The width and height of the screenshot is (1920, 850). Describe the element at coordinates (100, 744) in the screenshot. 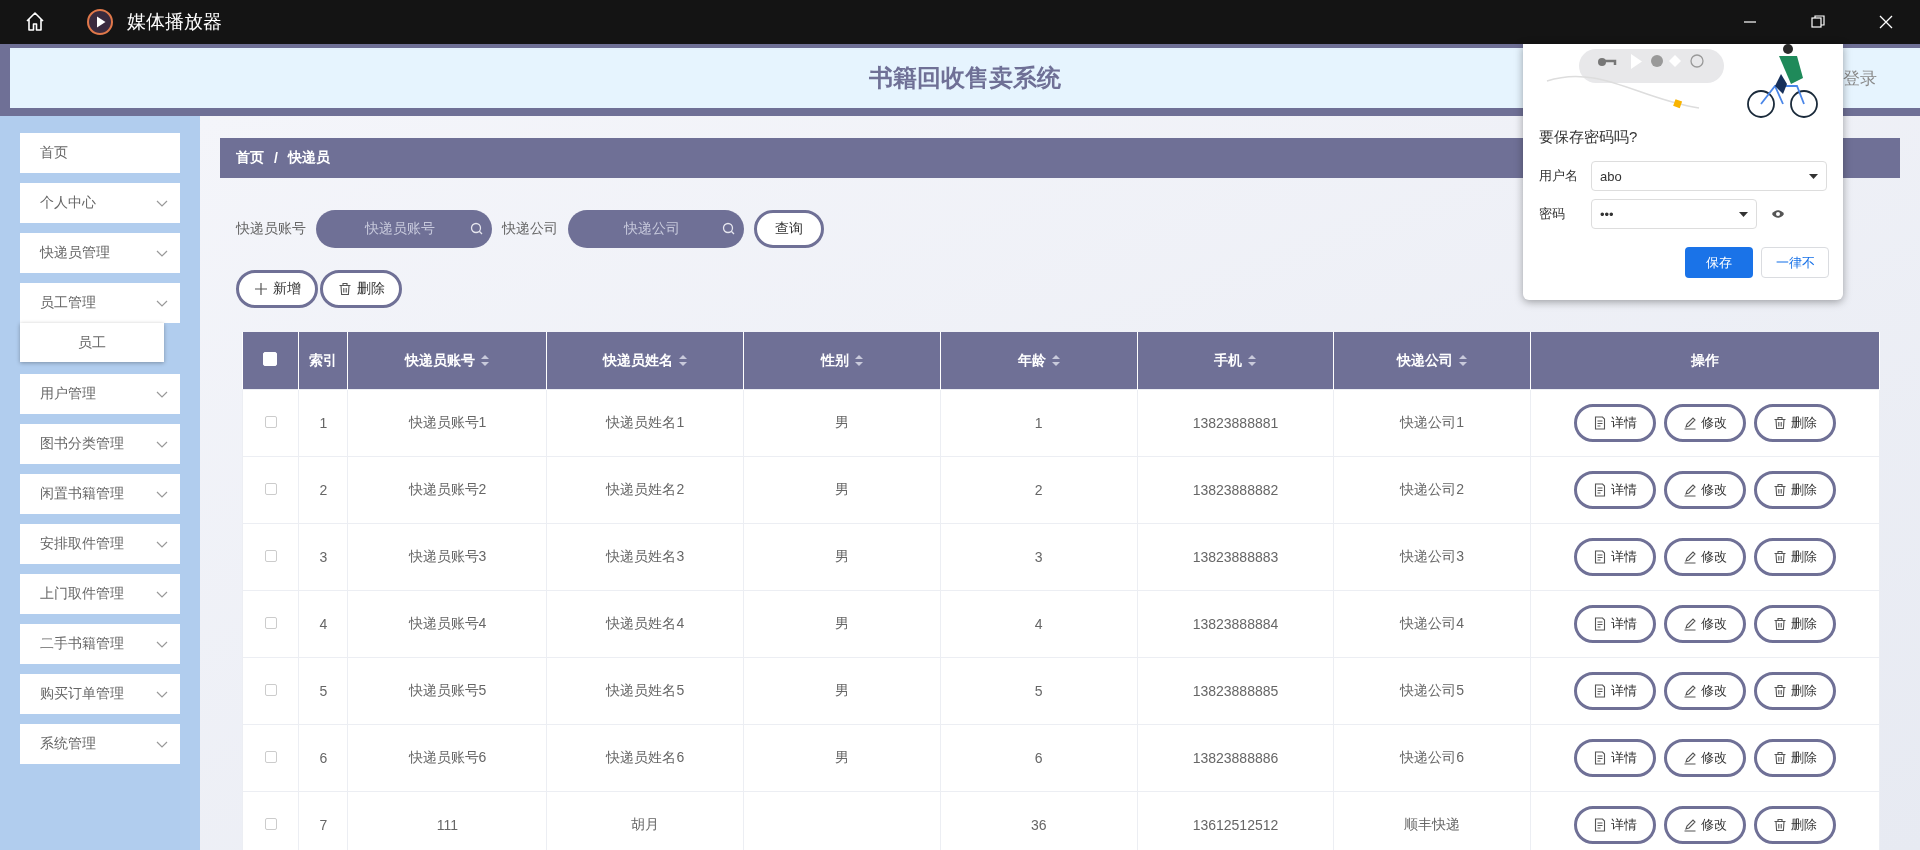

I see `sidebar-item: 系统管理` at that location.